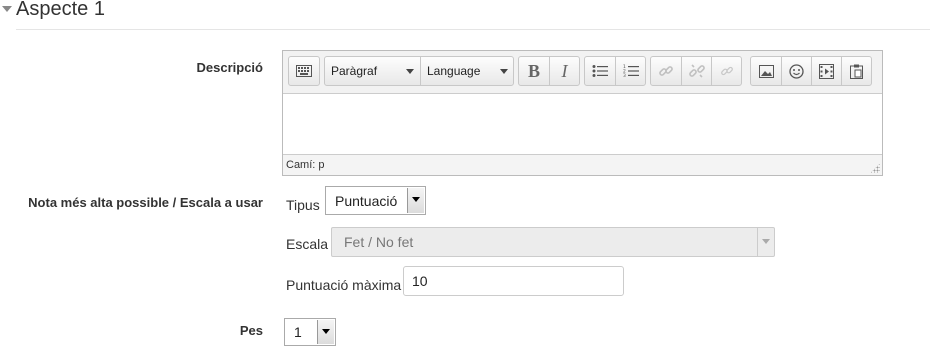 This screenshot has width=930, height=358. I want to click on toolbar-toggle-group, so click(304, 71).